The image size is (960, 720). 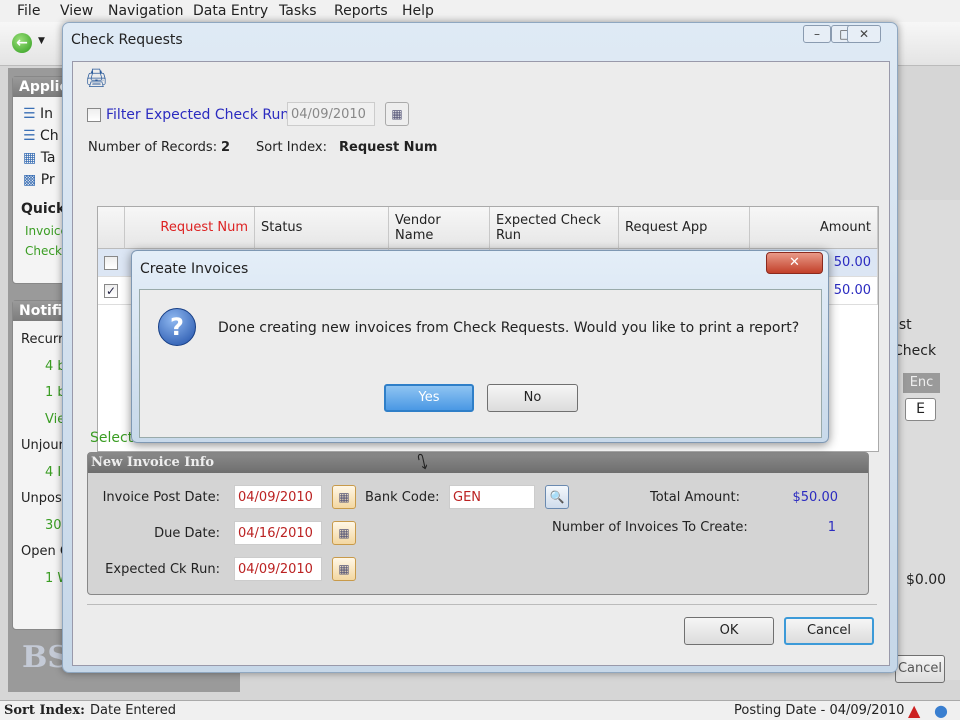 I want to click on filter-date-input: 04/09/2010, so click(x=331, y=114).